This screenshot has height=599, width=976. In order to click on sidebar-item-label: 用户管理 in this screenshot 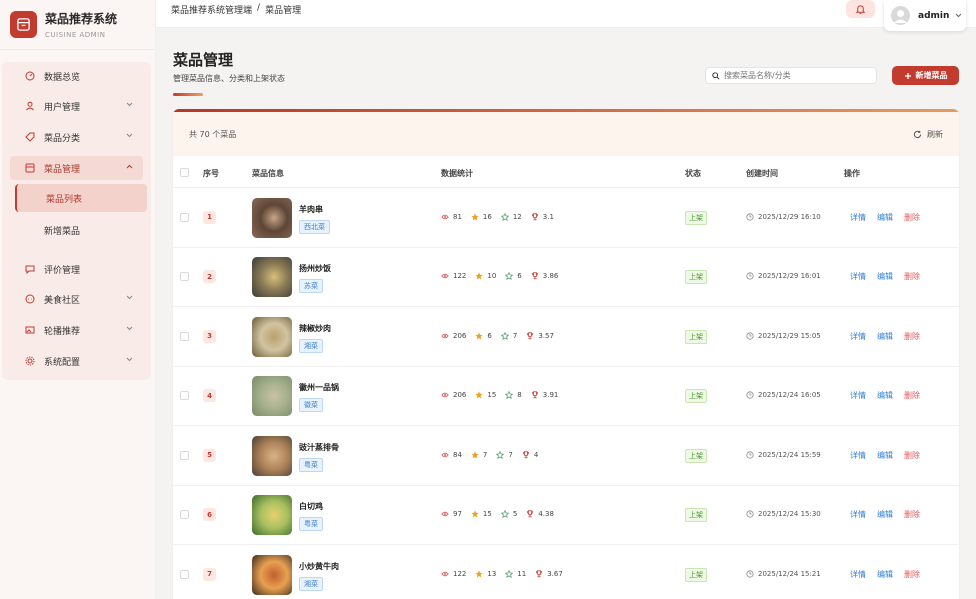, I will do `click(62, 107)`.